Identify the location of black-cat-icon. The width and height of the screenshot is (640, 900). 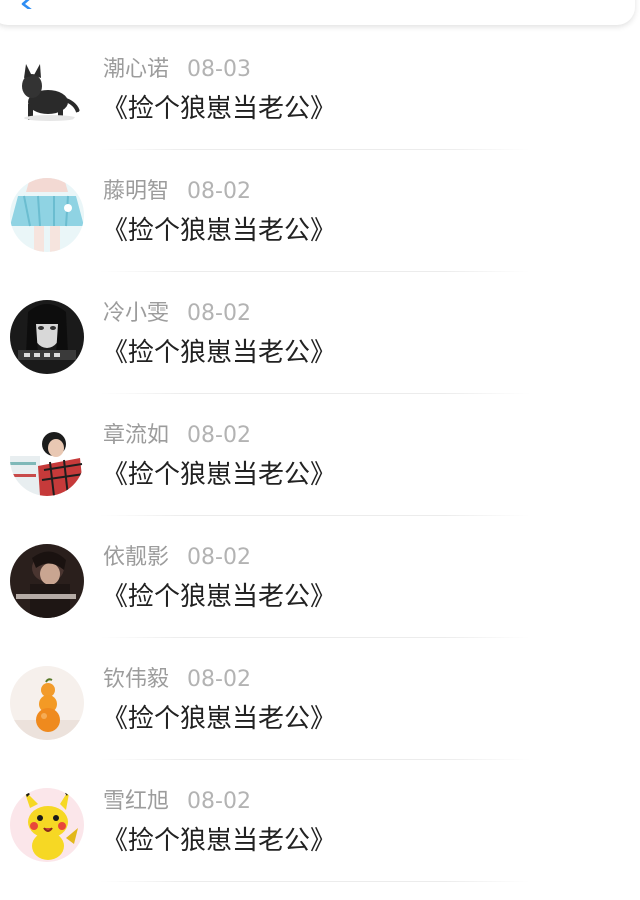
(47, 93).